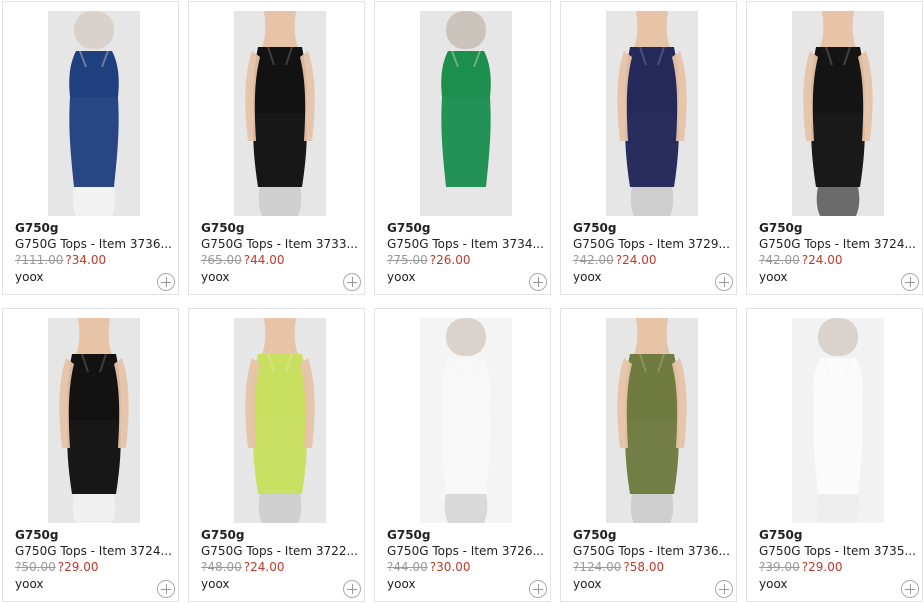 The height and width of the screenshot is (603, 924). What do you see at coordinates (264, 260) in the screenshot?
I see `sale-price: ?44.00` at bounding box center [264, 260].